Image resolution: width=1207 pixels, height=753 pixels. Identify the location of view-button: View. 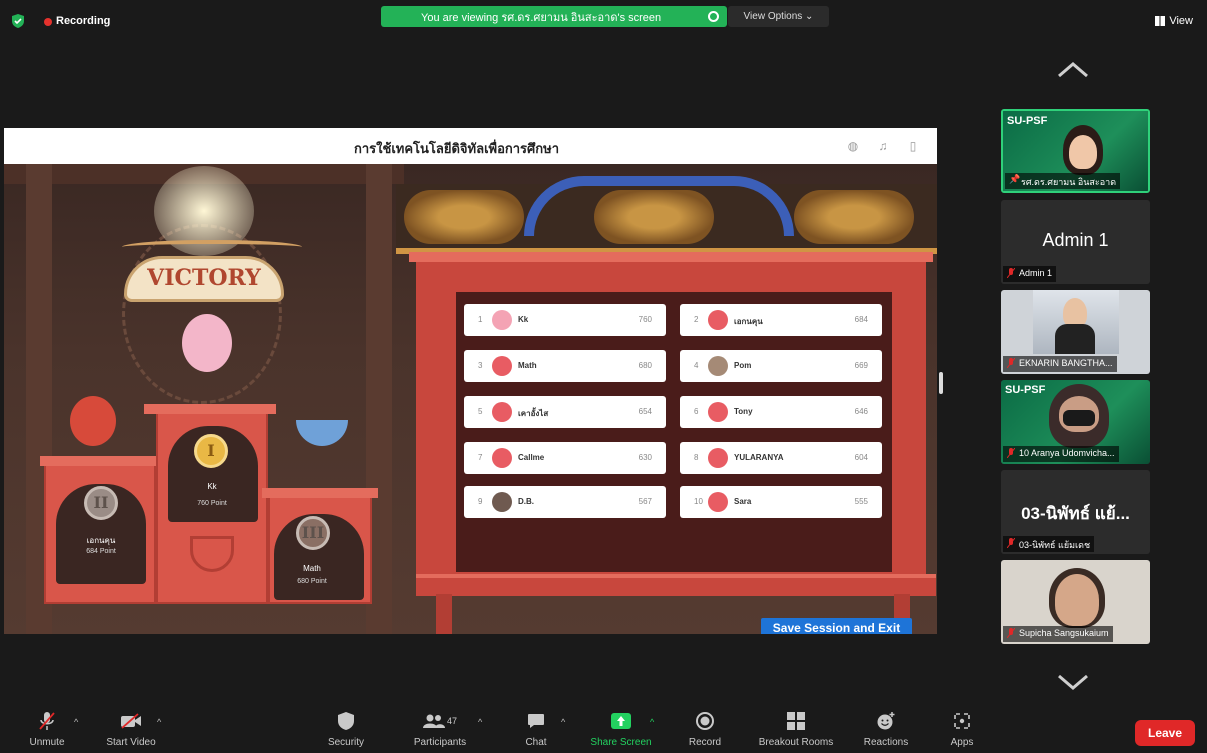
(1174, 21).